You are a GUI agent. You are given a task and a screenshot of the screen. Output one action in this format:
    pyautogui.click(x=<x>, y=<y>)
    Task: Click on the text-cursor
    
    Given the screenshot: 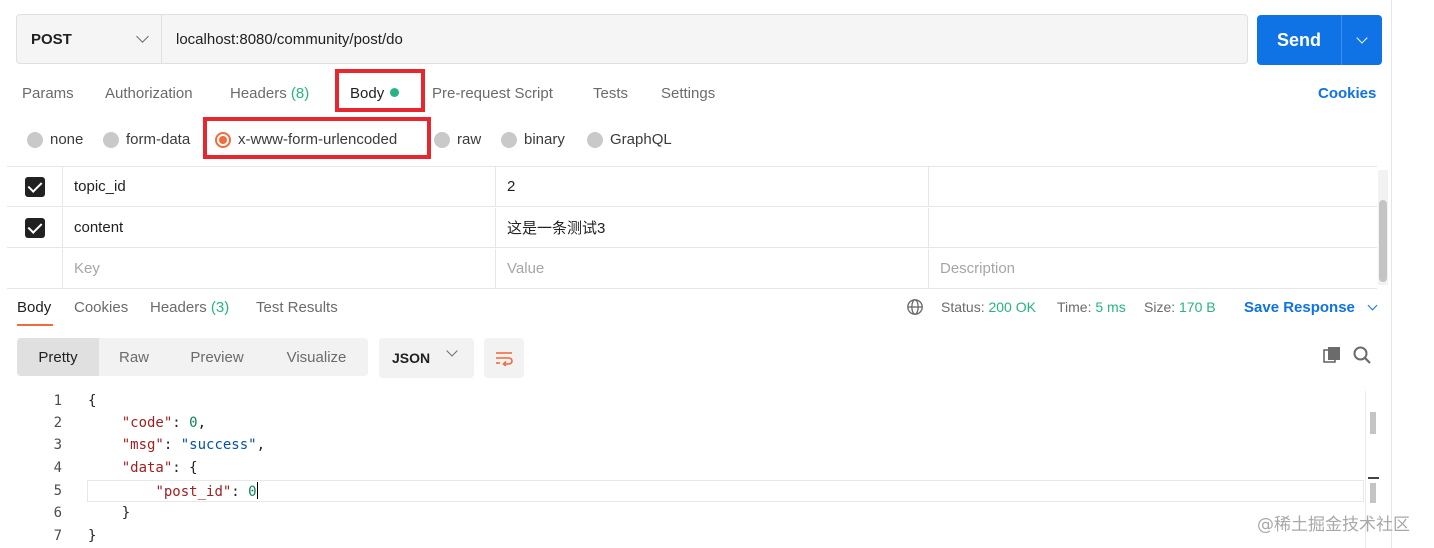 What is the action you would take?
    pyautogui.click(x=257, y=490)
    